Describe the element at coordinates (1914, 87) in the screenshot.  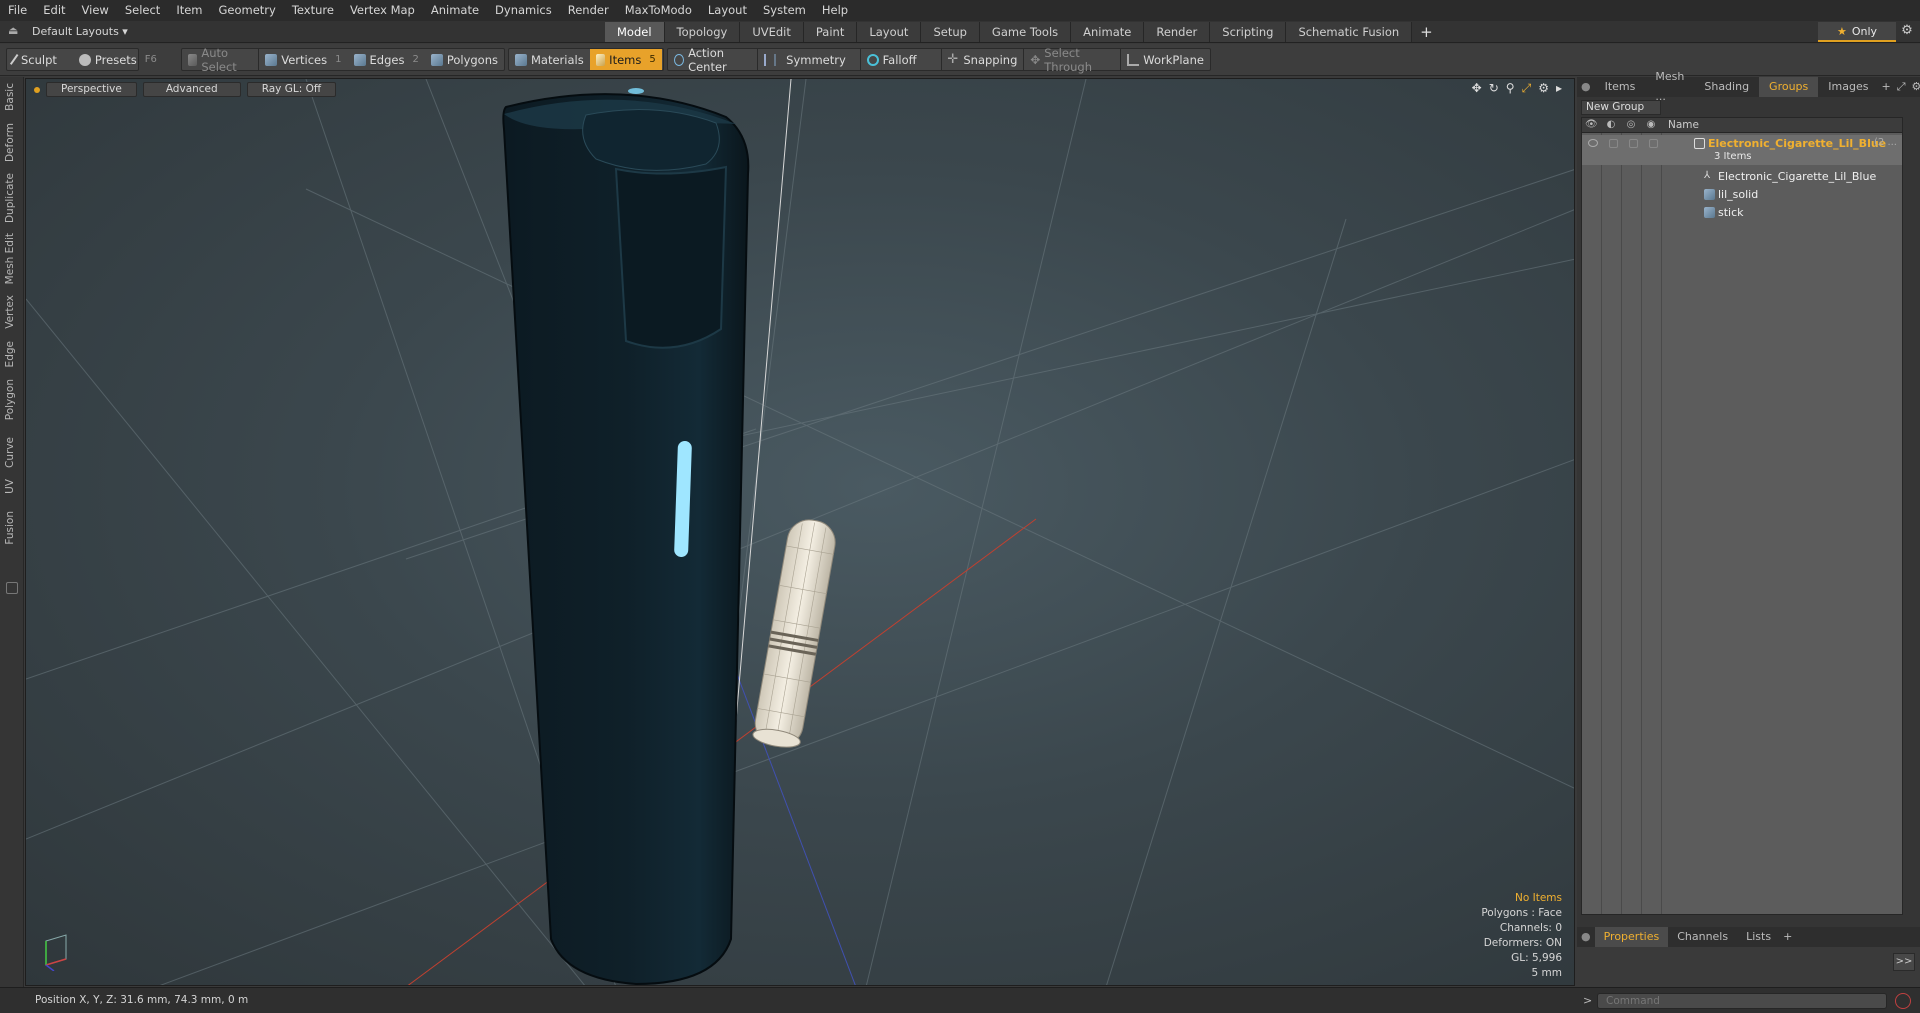
I see `panel-settings-icon: ⚙` at that location.